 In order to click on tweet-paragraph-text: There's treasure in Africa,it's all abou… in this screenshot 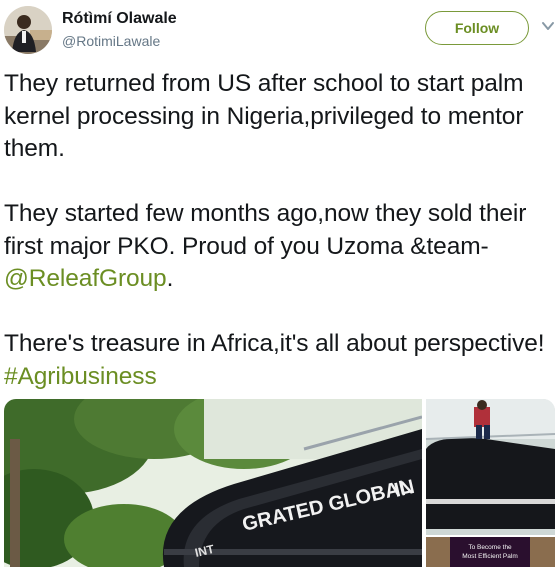, I will do `click(274, 343)`.